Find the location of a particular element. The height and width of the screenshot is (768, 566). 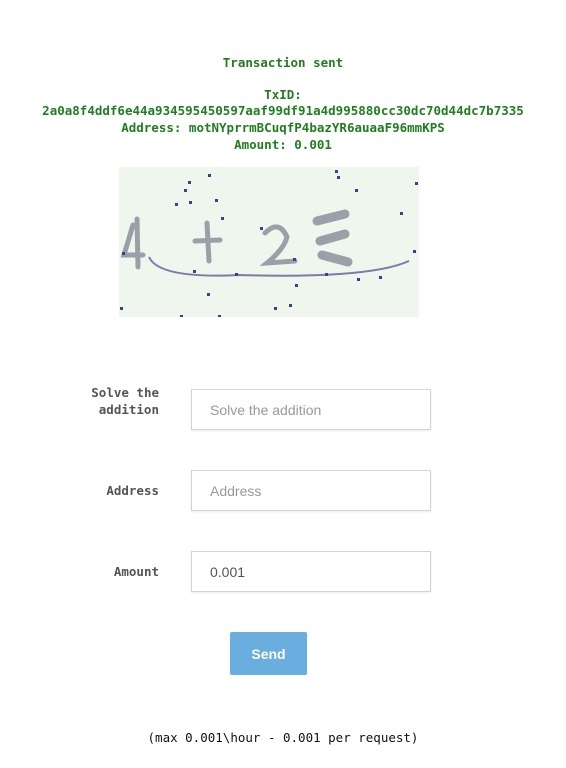

rate-limit-note: (max 0.001\hour - 0.001 per request) is located at coordinates (283, 737).